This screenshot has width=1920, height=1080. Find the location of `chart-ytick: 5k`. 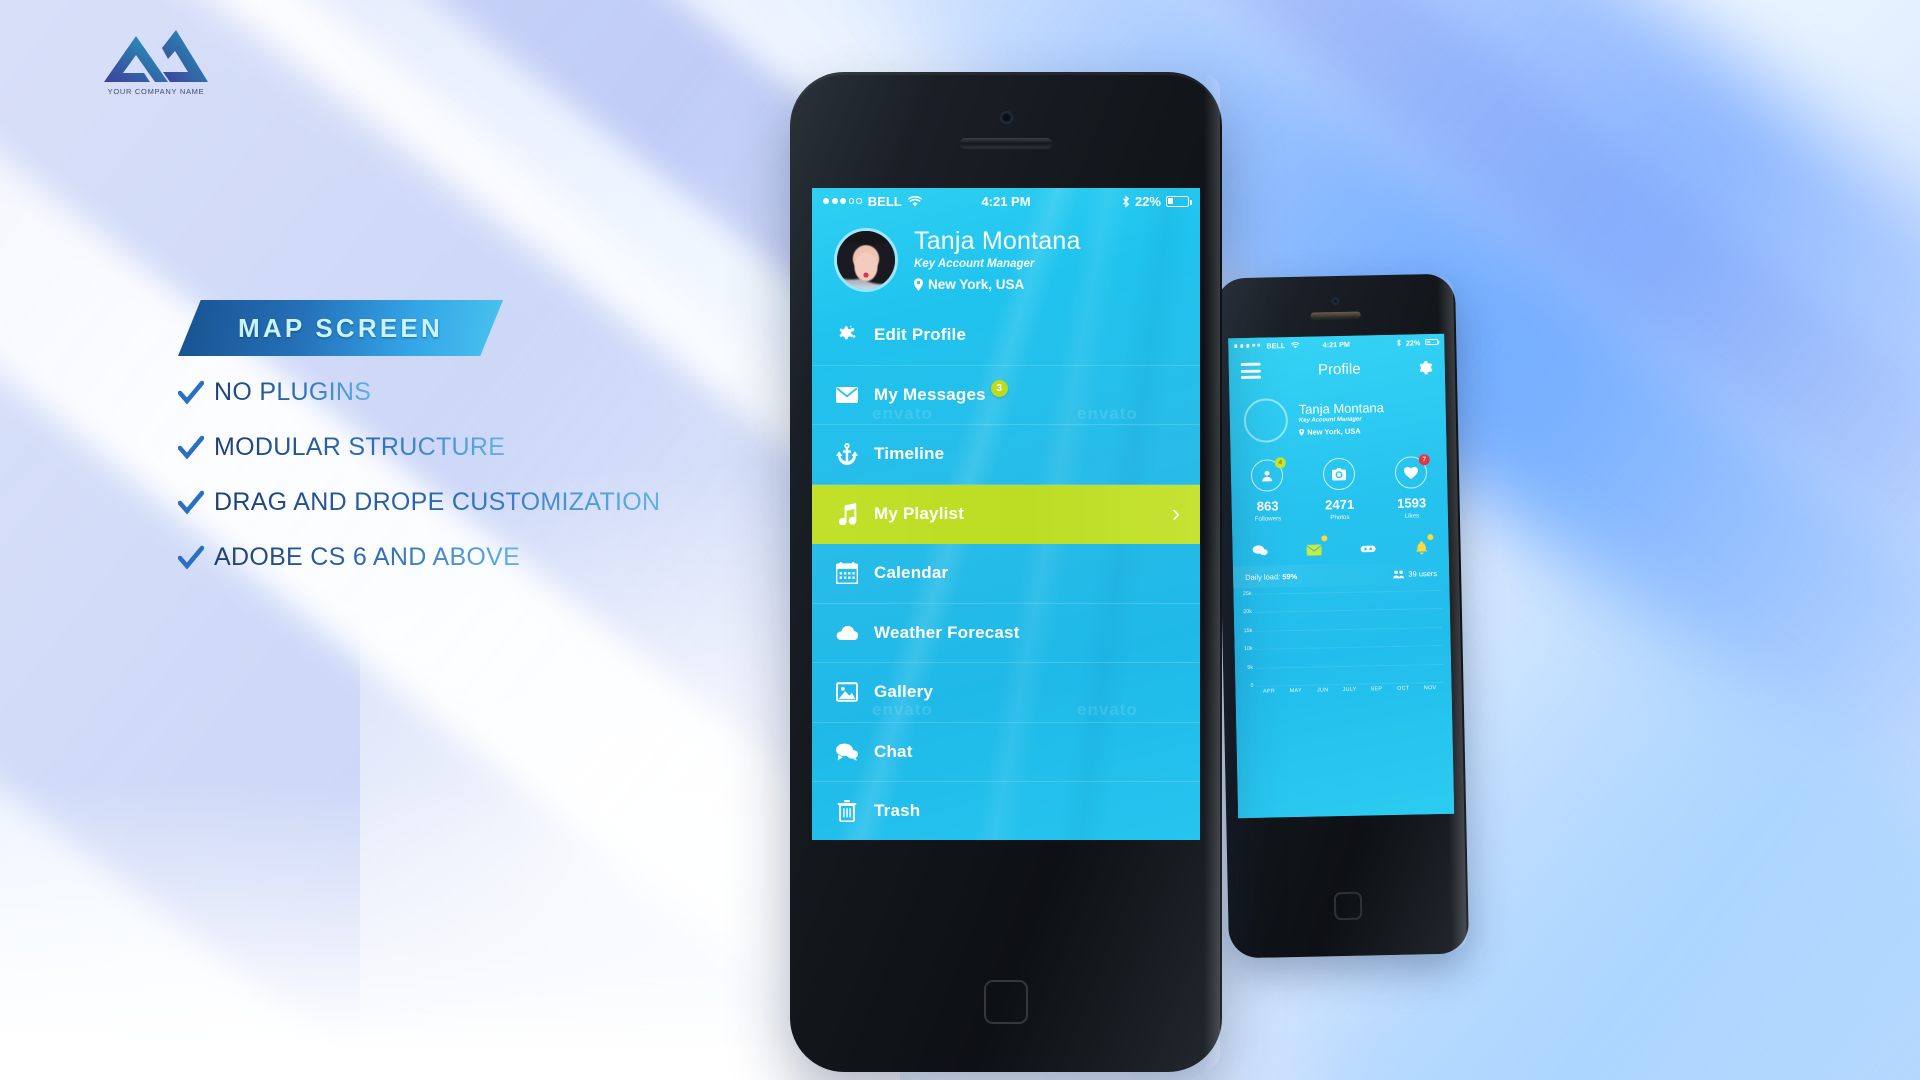

chart-ytick: 5k is located at coordinates (1250, 667).